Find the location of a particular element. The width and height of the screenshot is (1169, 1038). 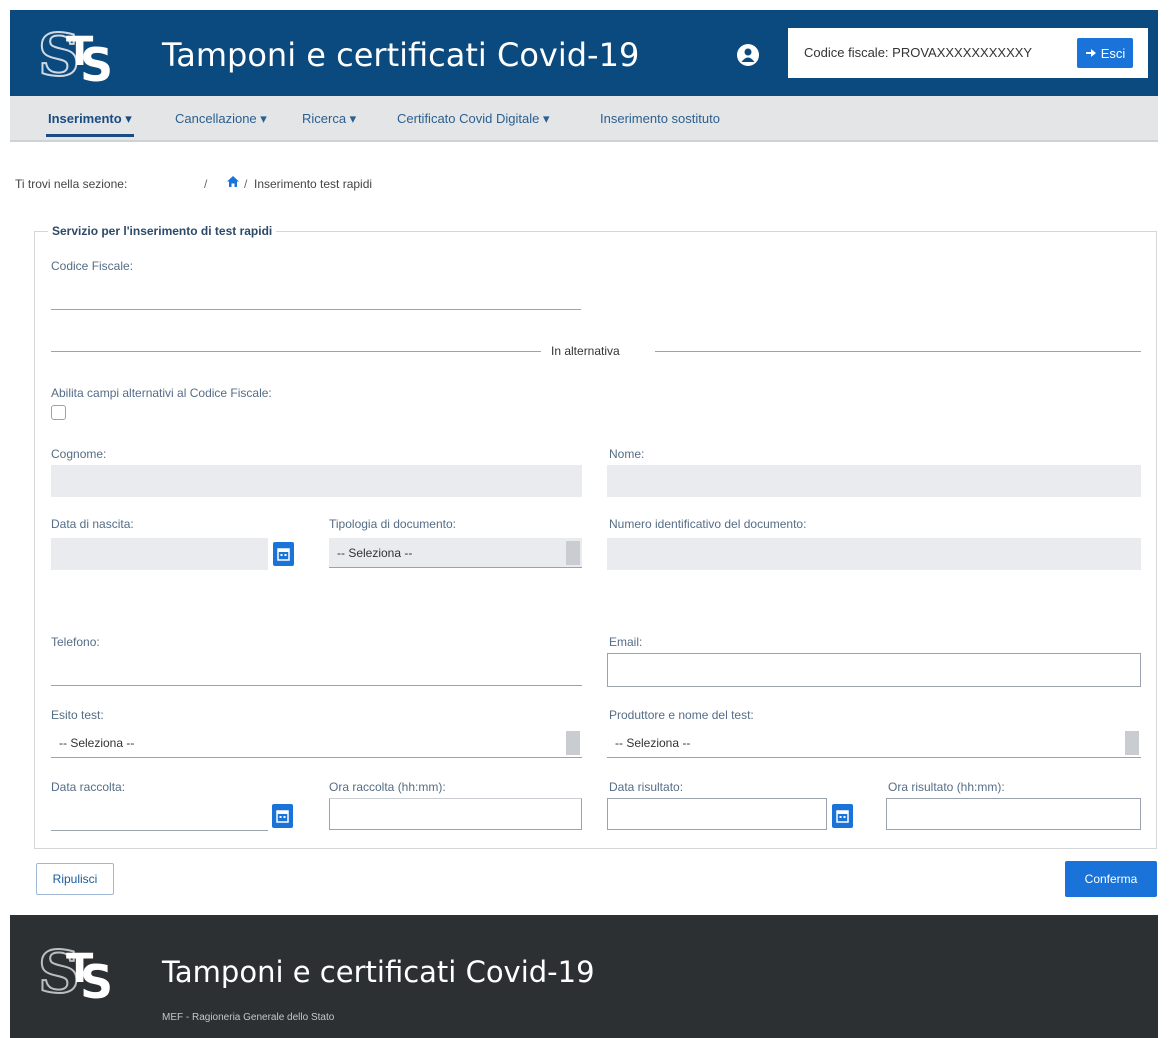

data-risultato-label: Data risultato: is located at coordinates (646, 787).